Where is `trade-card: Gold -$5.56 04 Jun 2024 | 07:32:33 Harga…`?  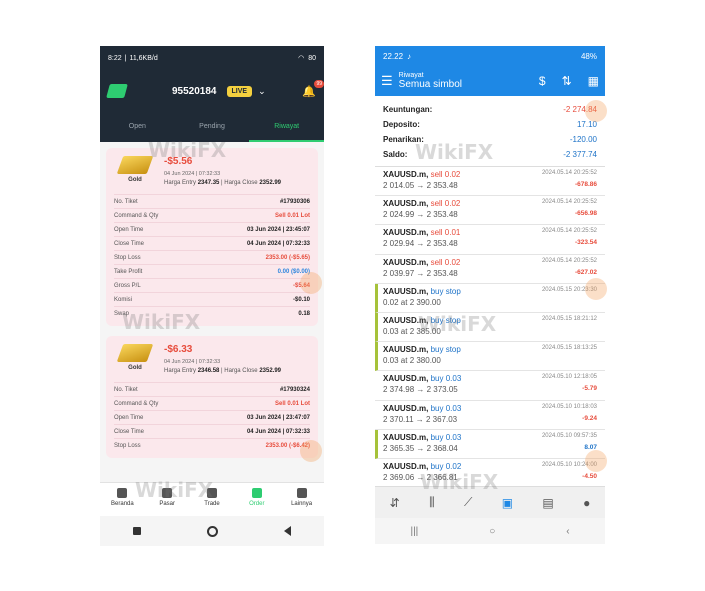 trade-card: Gold -$5.56 04 Jun 2024 | 07:32:33 Harga… is located at coordinates (212, 237).